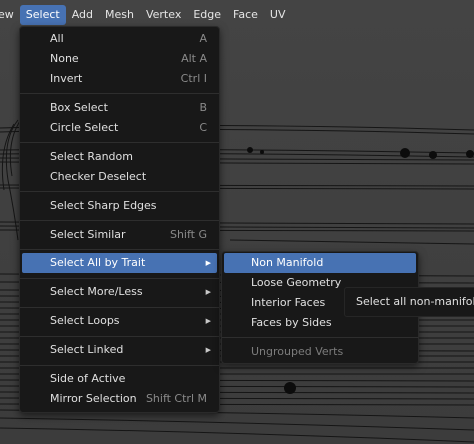 The height and width of the screenshot is (444, 474). Describe the element at coordinates (88, 378) in the screenshot. I see `menu-item-label: Side of Active` at that location.